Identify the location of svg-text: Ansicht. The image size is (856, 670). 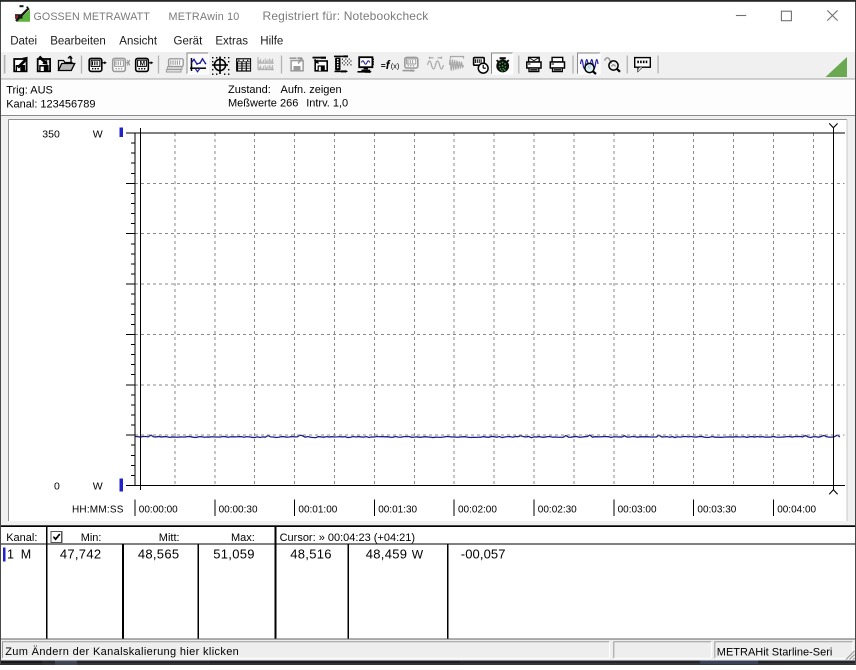
(138, 42).